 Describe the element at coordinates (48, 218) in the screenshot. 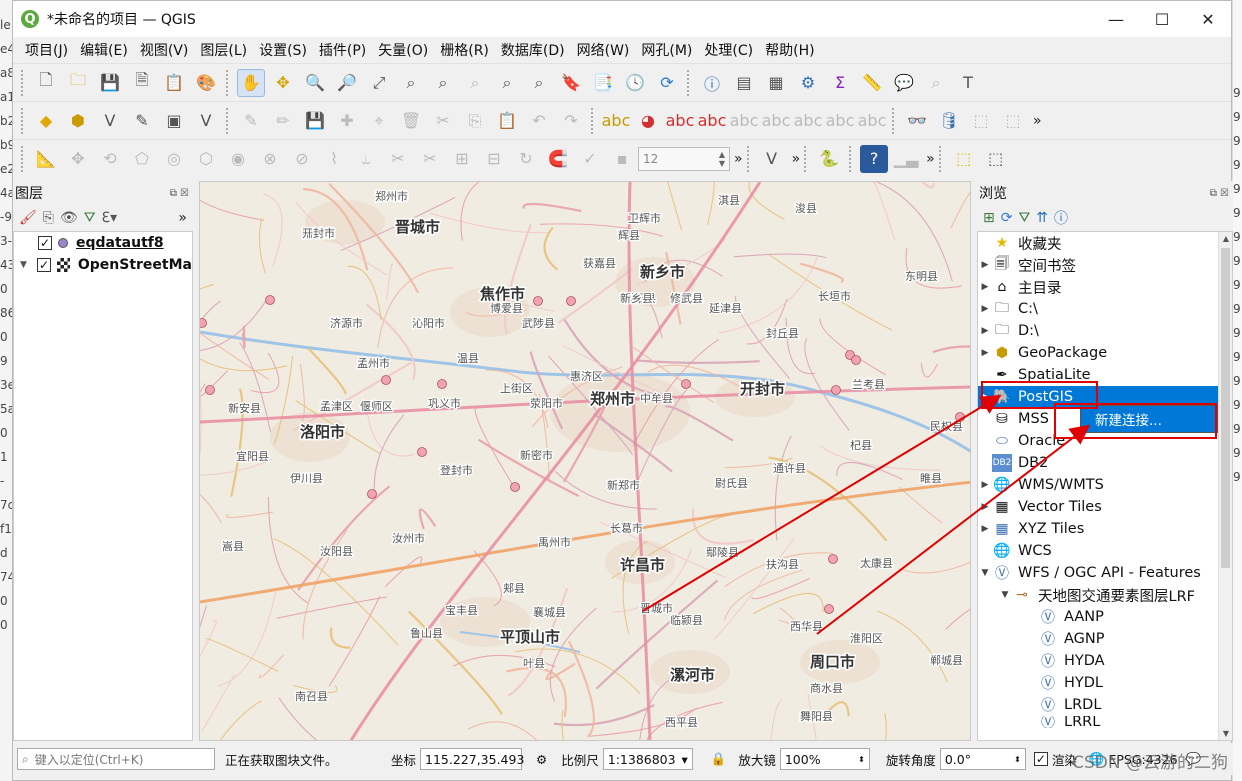

I see `add-group-icon: ⎘` at that location.